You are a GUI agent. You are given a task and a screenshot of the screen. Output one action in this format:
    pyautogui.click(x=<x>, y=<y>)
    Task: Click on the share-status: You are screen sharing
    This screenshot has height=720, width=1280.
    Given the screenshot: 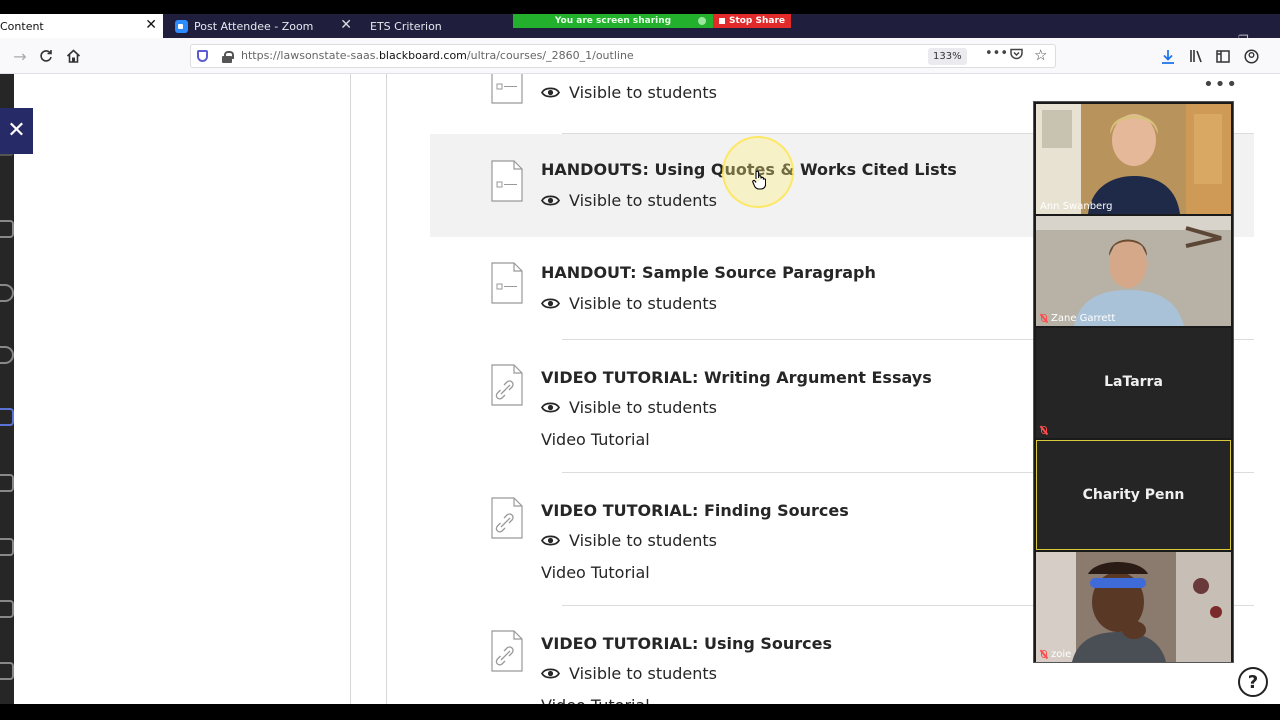 What is the action you would take?
    pyautogui.click(x=613, y=21)
    